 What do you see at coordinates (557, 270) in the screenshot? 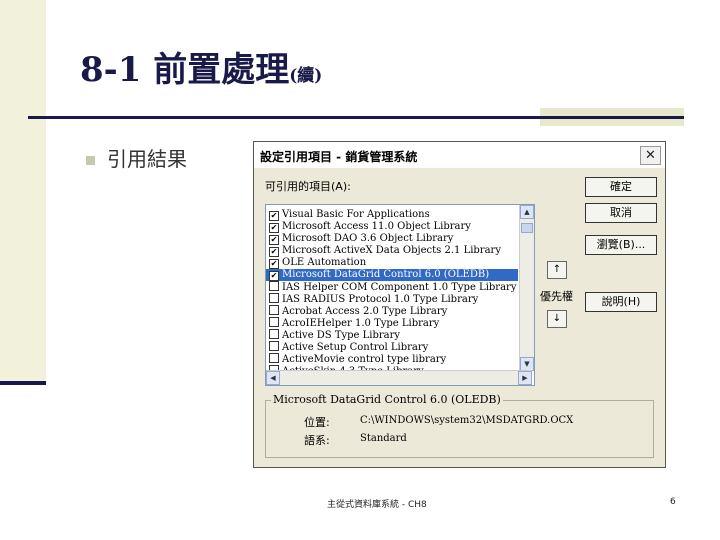
I see `priority-up-button: ↑` at bounding box center [557, 270].